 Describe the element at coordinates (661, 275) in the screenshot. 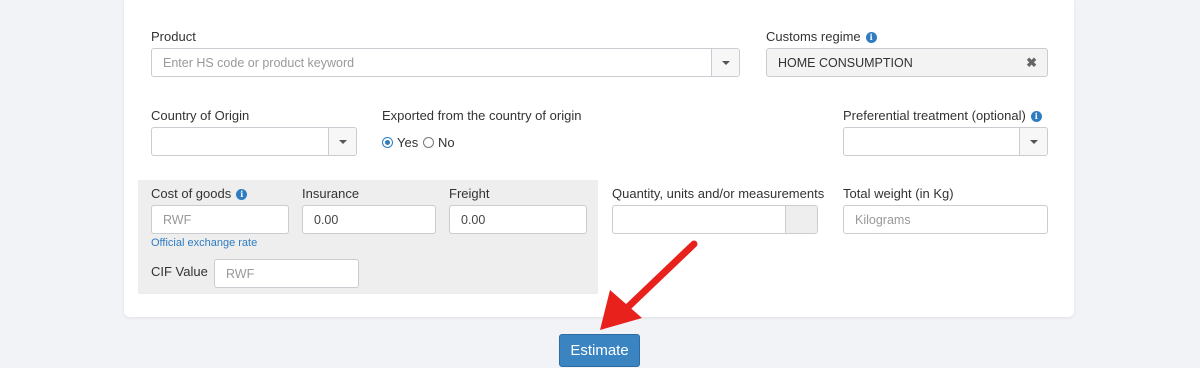

I see `arrow-shaft` at that location.